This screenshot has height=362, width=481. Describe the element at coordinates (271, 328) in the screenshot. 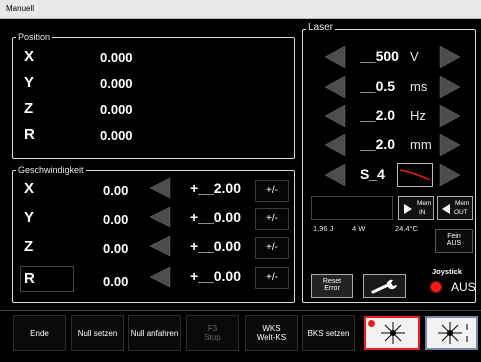

I see `wks-line1: WKS` at that location.